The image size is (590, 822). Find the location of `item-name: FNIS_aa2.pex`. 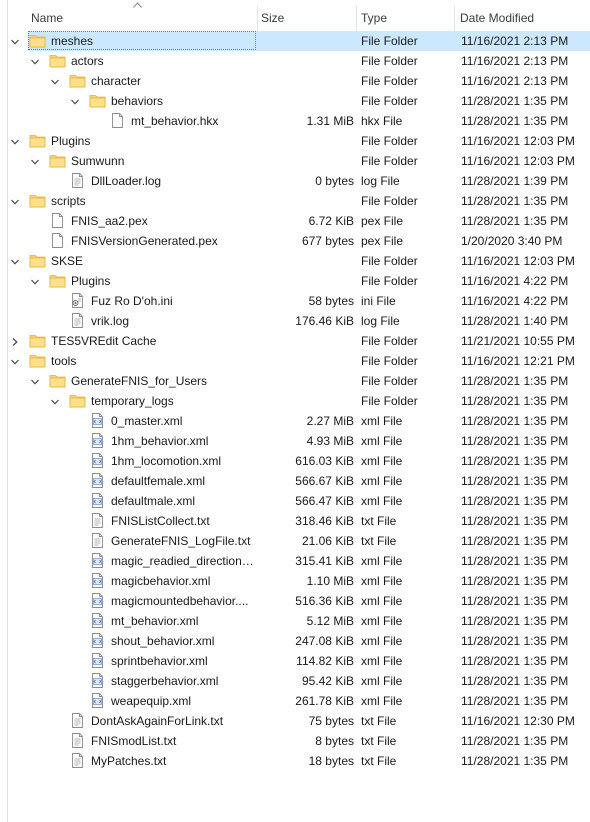

item-name: FNIS_aa2.pex is located at coordinates (109, 221).